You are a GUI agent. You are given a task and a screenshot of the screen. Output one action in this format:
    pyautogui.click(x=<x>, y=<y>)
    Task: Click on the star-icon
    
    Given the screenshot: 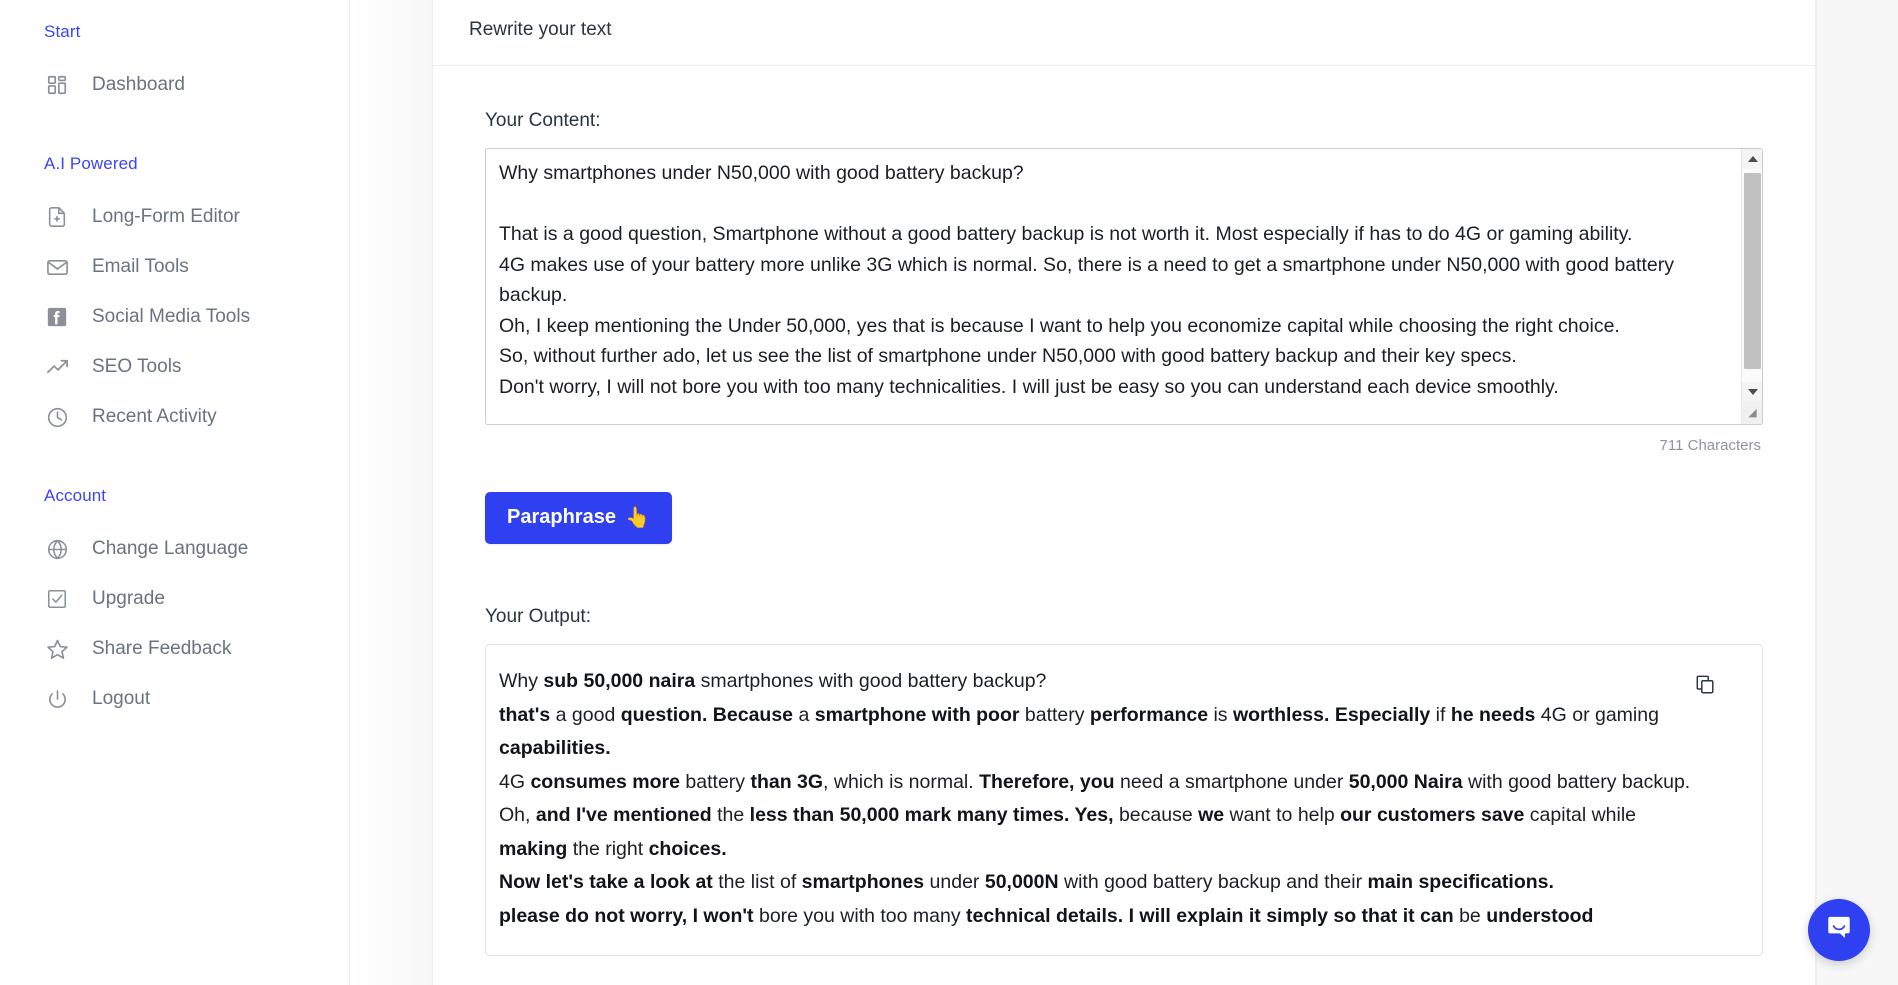 What is the action you would take?
    pyautogui.click(x=57, y=649)
    